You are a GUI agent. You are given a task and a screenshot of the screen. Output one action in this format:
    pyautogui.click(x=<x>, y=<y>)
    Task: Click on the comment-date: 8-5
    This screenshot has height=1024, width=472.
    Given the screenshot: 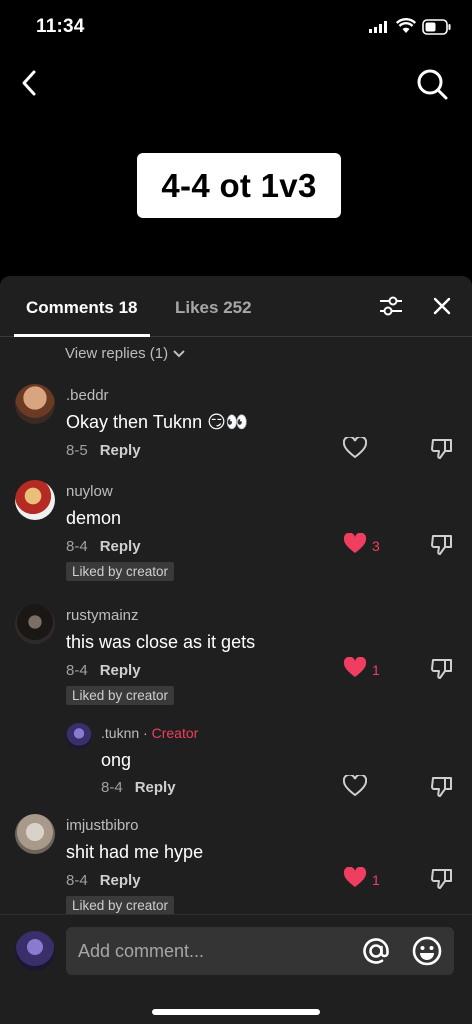 What is the action you would take?
    pyautogui.click(x=77, y=450)
    